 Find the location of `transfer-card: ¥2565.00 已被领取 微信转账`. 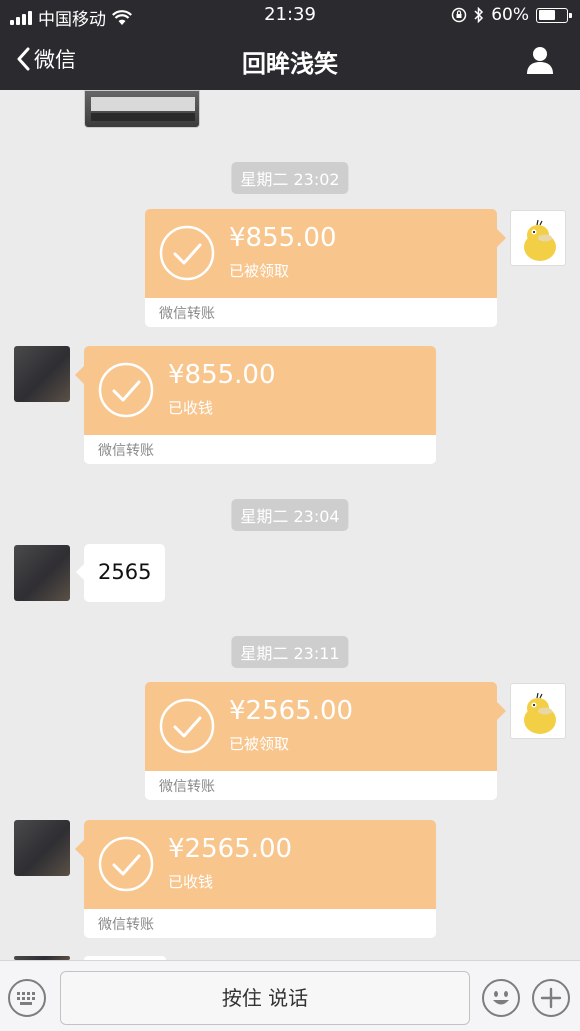

transfer-card: ¥2565.00 已被领取 微信转账 is located at coordinates (325, 741).